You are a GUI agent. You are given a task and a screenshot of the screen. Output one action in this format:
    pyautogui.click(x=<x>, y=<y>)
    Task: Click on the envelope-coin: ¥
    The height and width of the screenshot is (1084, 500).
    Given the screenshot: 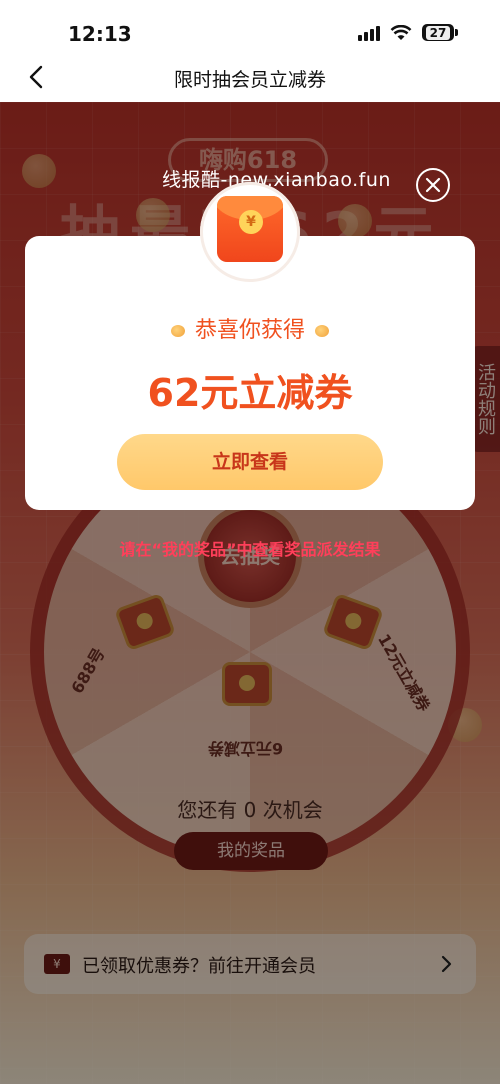 What is the action you would take?
    pyautogui.click(x=251, y=222)
    